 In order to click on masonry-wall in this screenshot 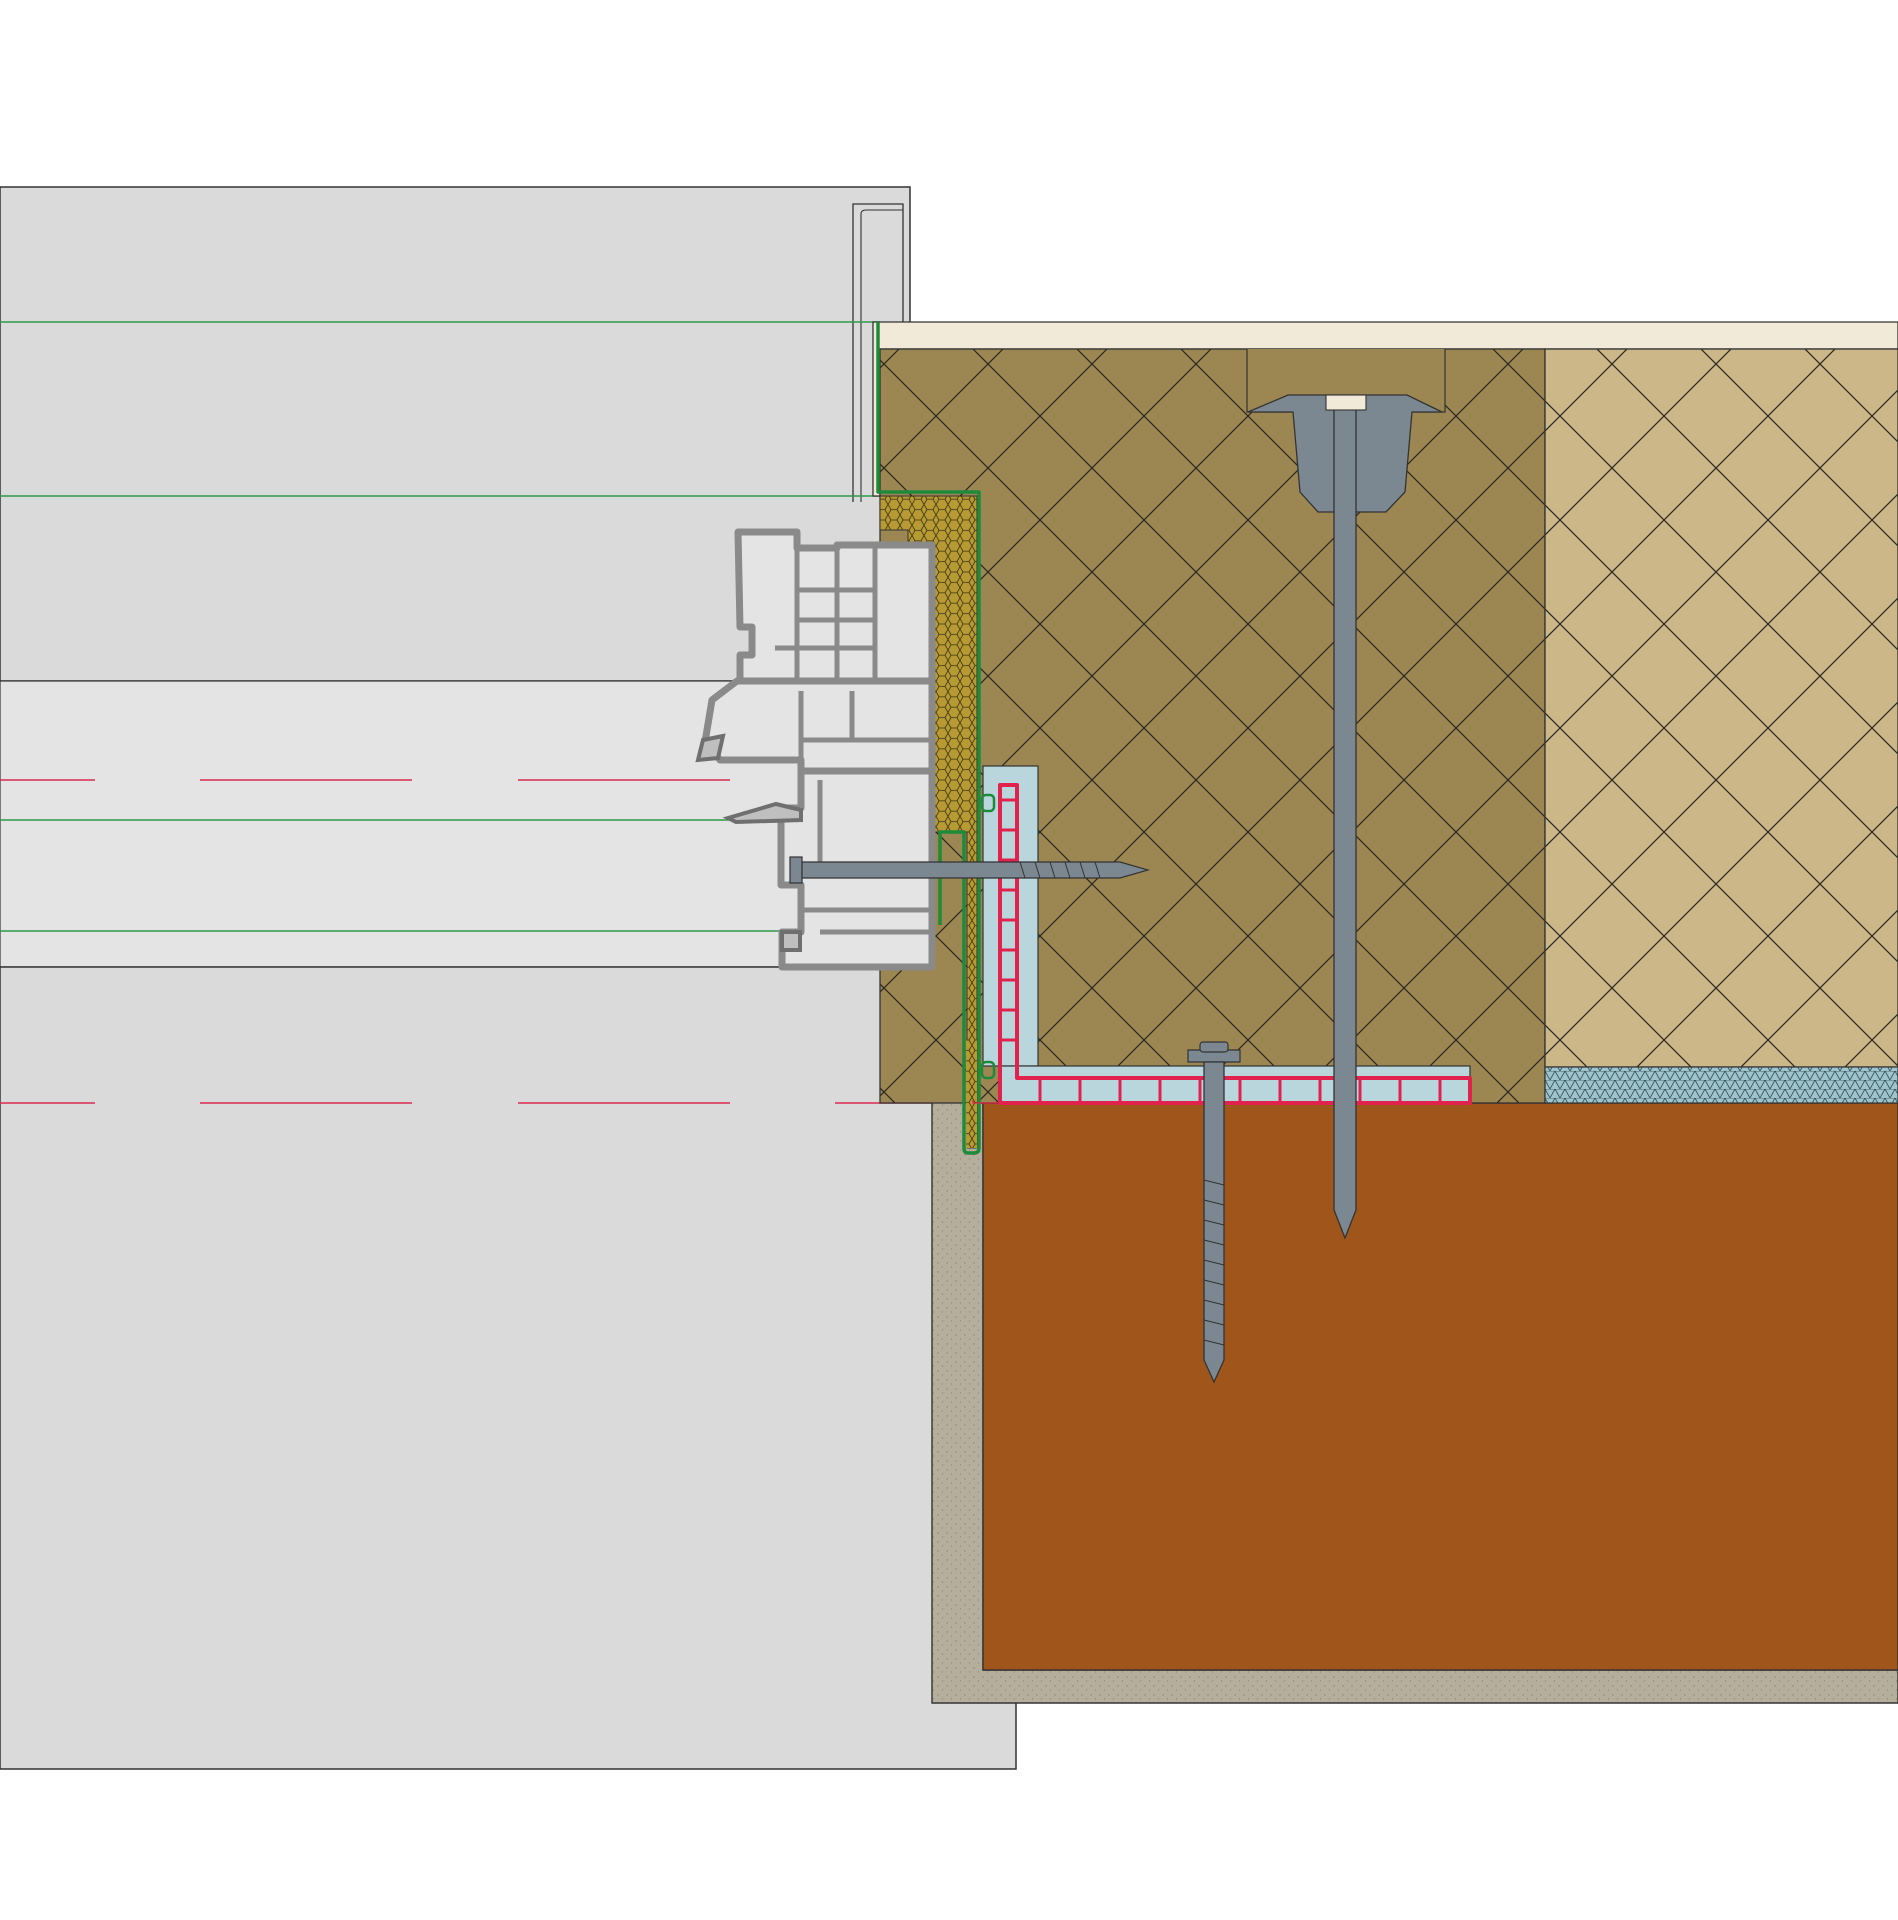, I will do `click(1440, 1386)`.